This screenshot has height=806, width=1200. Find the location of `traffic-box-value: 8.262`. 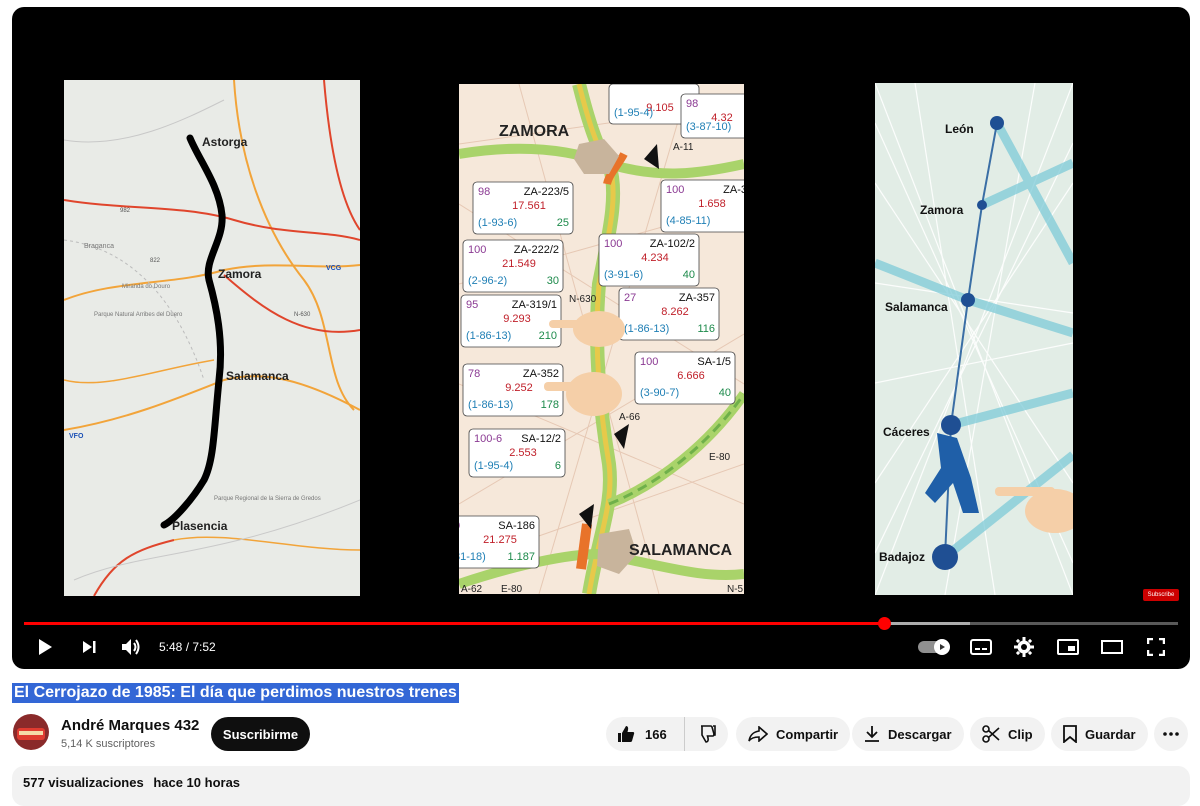

traffic-box-value: 8.262 is located at coordinates (675, 312).